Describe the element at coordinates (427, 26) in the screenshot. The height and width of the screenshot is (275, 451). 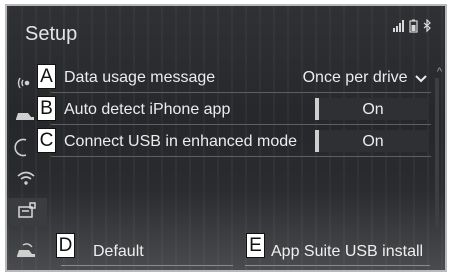
I see `bluetooth-icon` at that location.